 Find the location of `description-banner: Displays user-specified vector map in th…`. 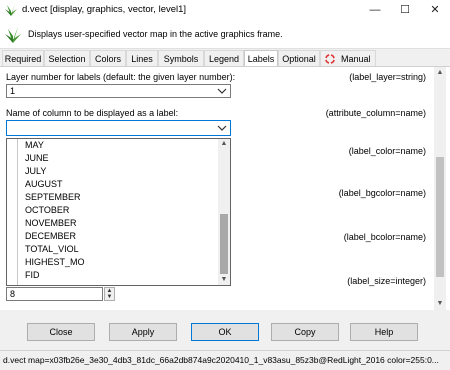

description-banner: Displays user-specified vector map in th… is located at coordinates (225, 34).